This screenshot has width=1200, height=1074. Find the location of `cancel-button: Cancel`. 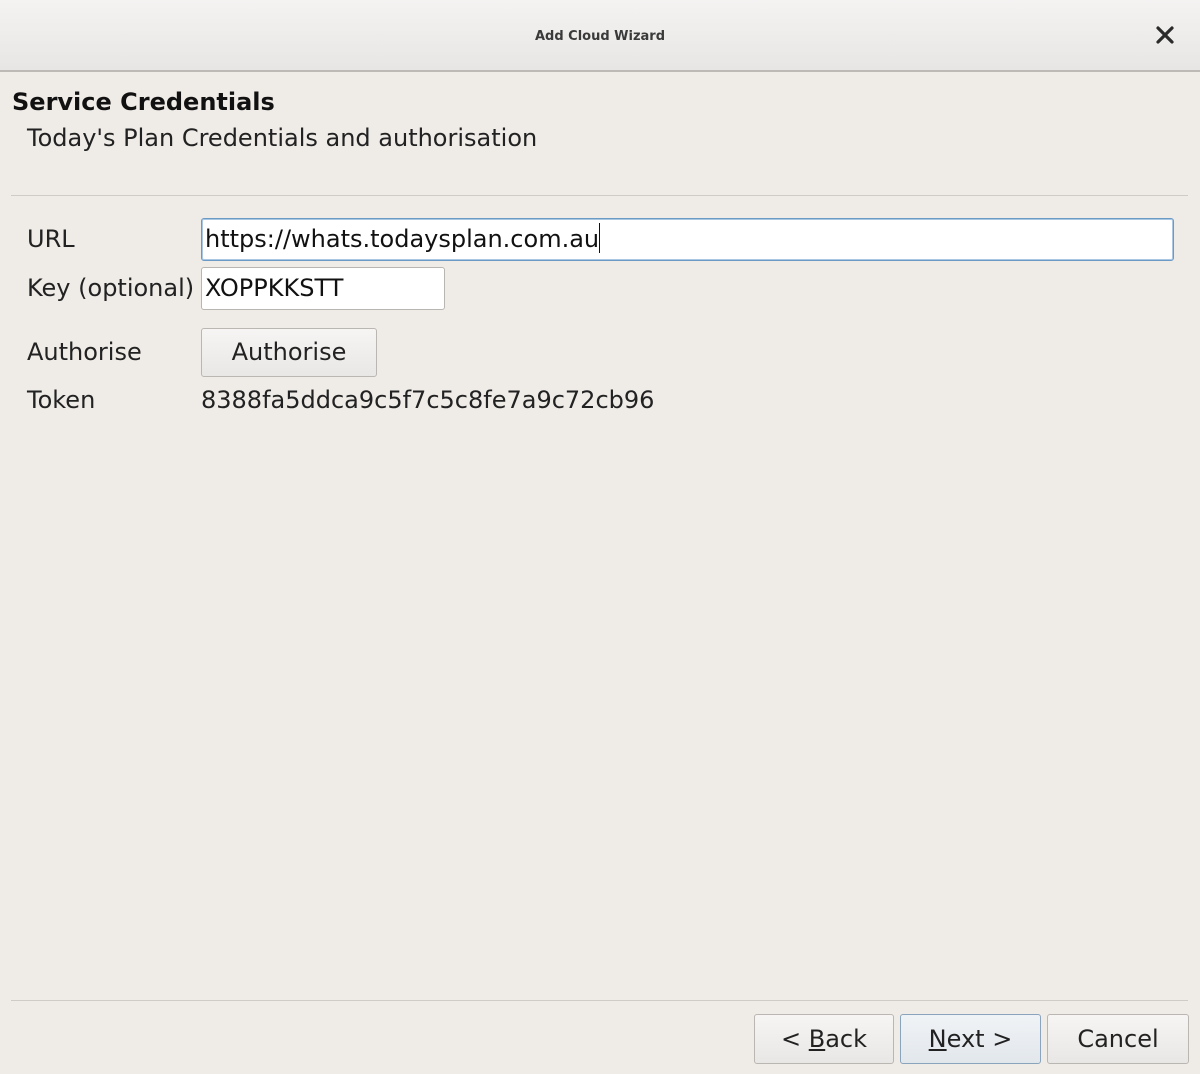

cancel-button: Cancel is located at coordinates (1118, 1039).